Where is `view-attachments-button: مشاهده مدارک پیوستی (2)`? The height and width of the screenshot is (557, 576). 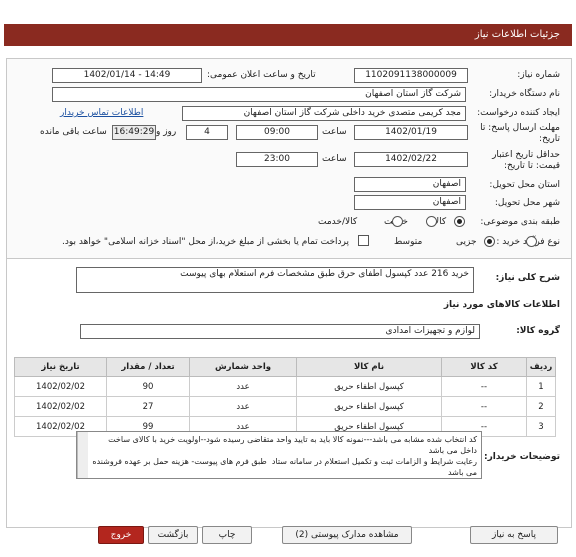 view-attachments-button: مشاهده مدارک پیوستی (2) is located at coordinates (347, 535).